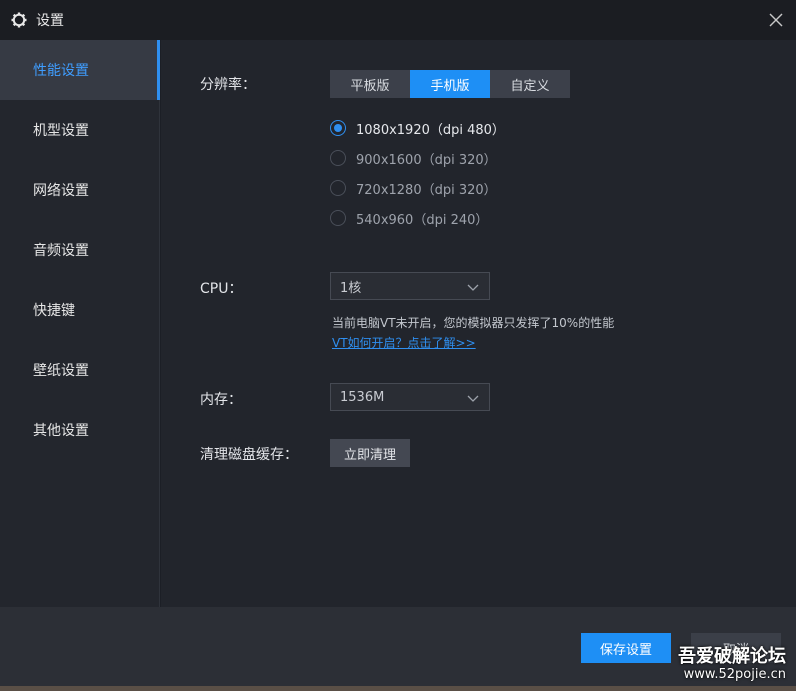 The height and width of the screenshot is (691, 796). What do you see at coordinates (54, 311) in the screenshot?
I see `sidebar-item-label: 快捷键` at bounding box center [54, 311].